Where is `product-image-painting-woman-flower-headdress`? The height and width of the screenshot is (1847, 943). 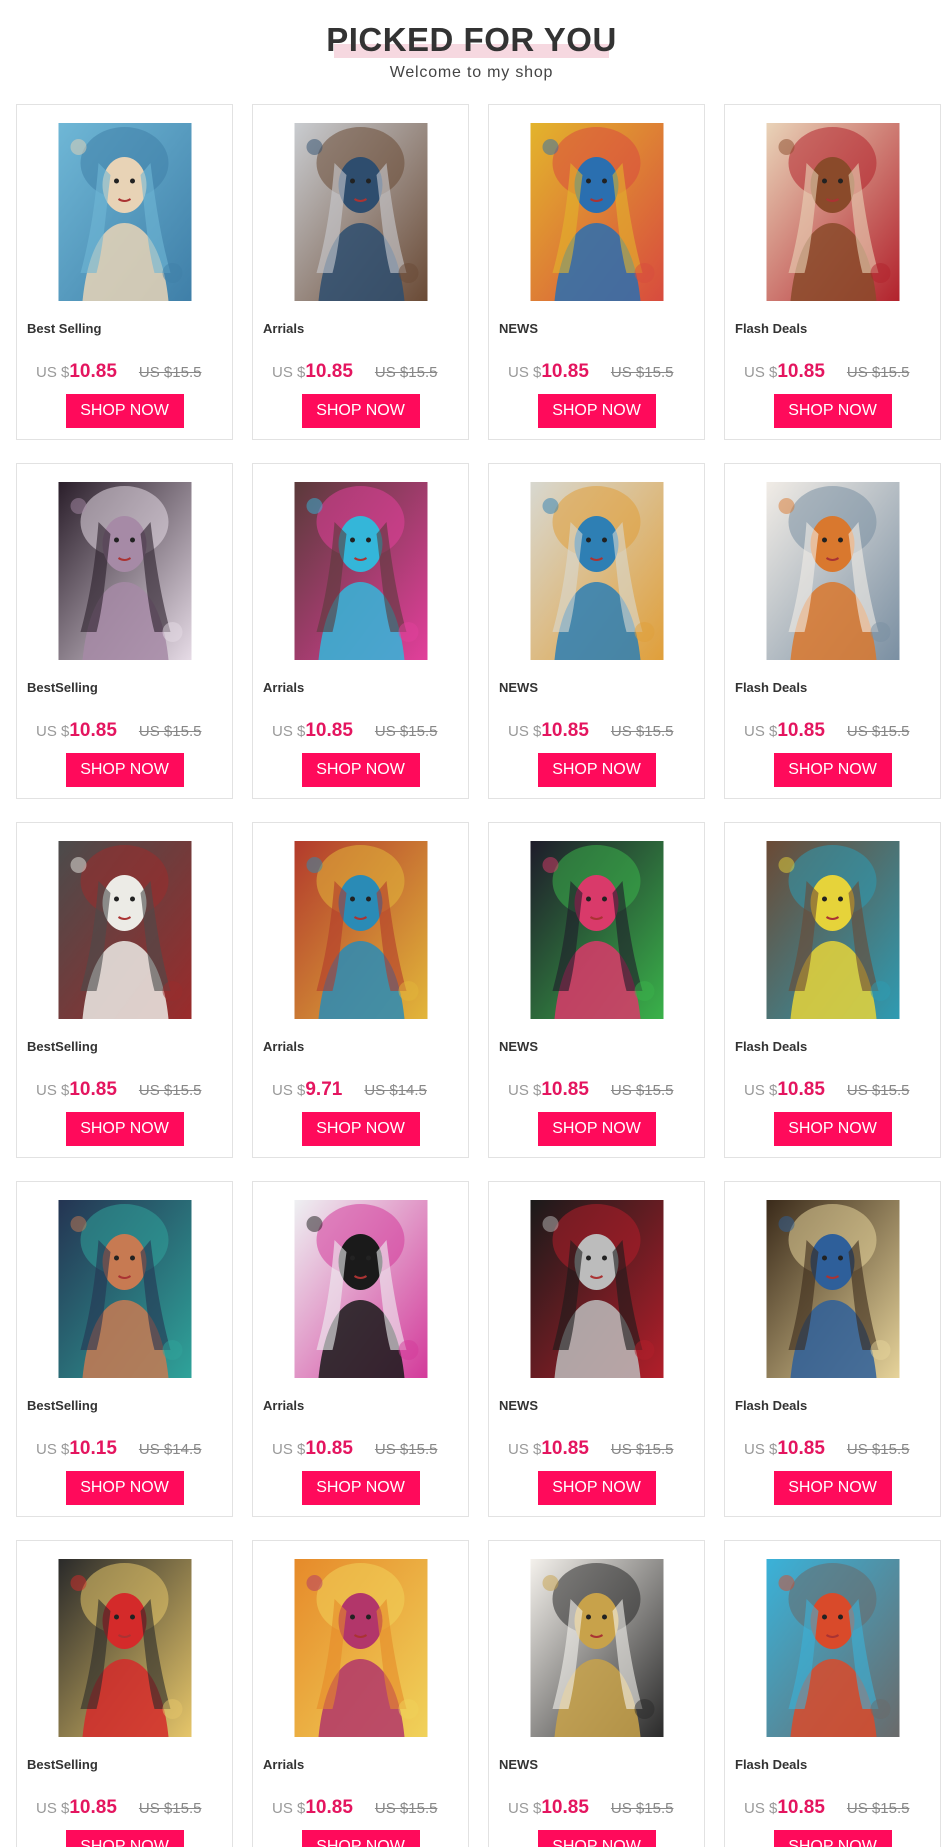
product-image-painting-woman-flower-headdress is located at coordinates (596, 930).